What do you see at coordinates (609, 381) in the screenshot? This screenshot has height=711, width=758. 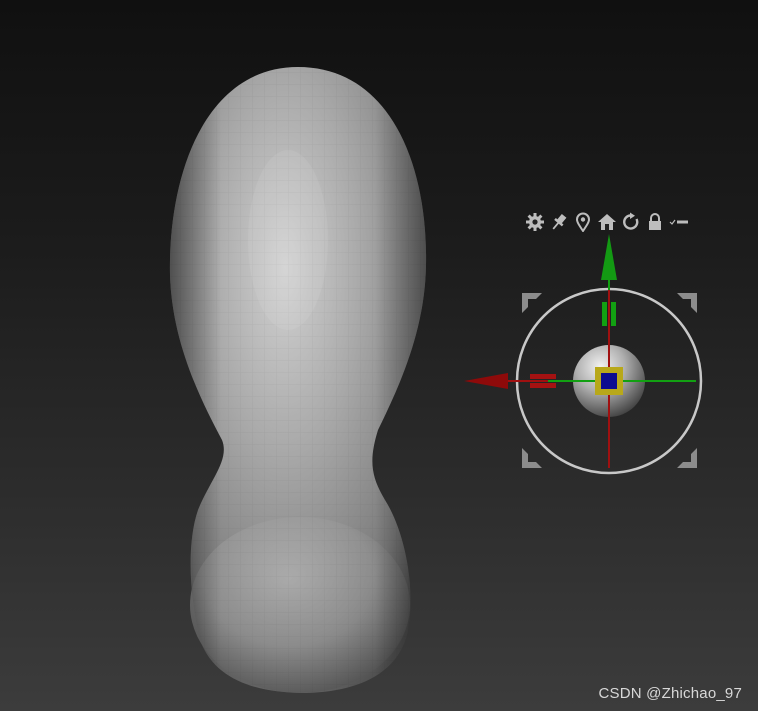 I see `gizmo-center-handle` at bounding box center [609, 381].